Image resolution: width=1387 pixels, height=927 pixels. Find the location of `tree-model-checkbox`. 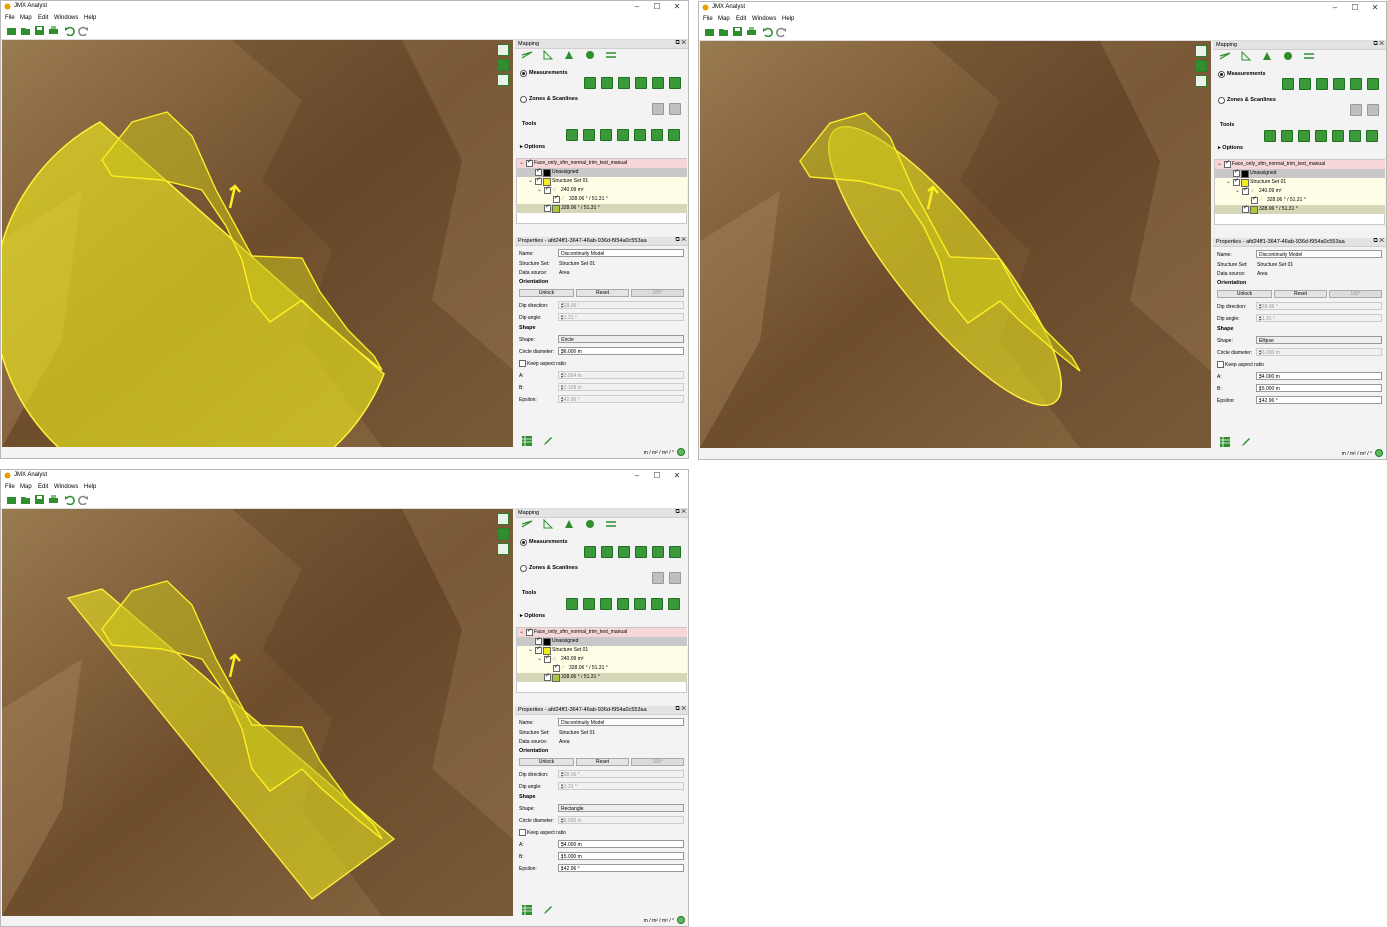

tree-model-checkbox is located at coordinates (1245, 208).